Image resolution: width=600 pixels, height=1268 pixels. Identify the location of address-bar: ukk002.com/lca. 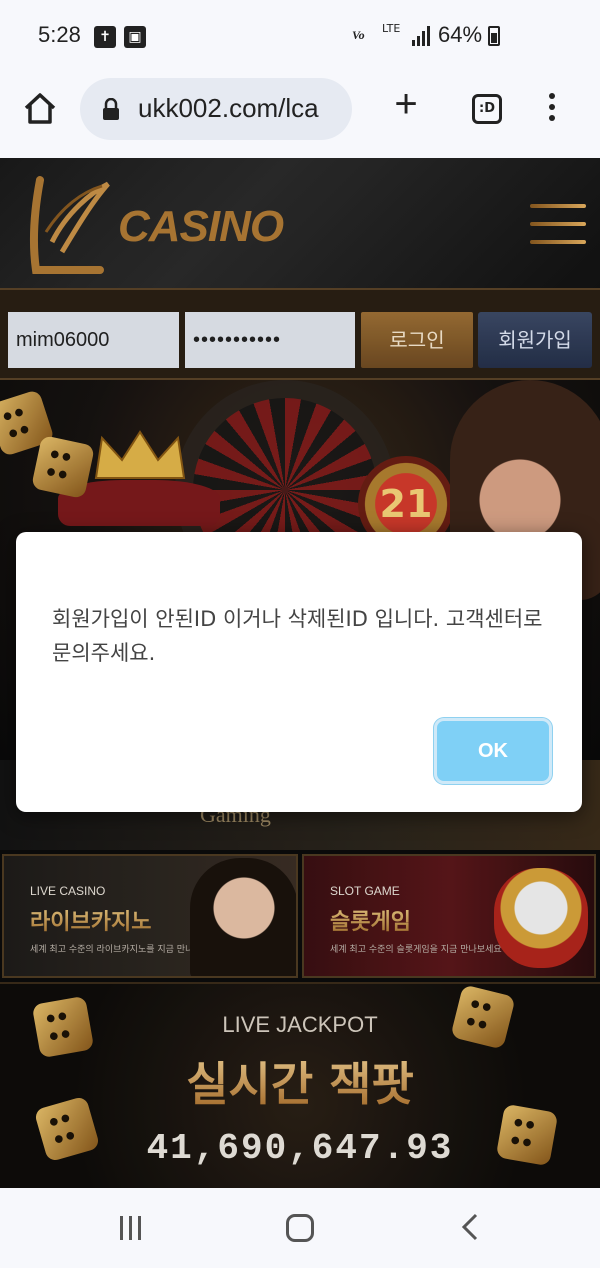
(216, 109).